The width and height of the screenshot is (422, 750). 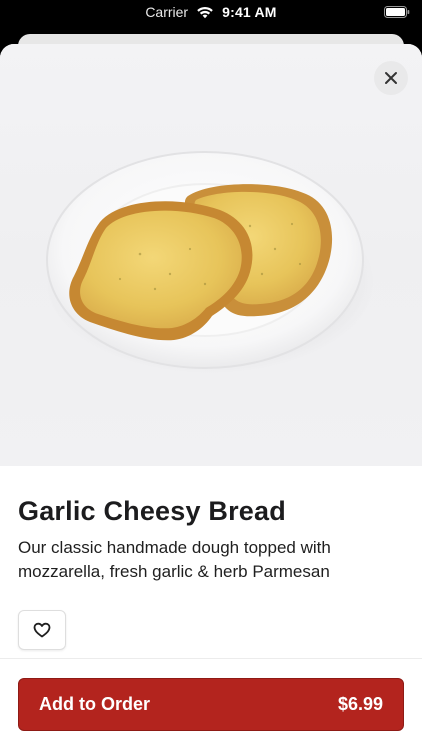 What do you see at coordinates (94, 704) in the screenshot?
I see `add-to-order-label: Add to Order` at bounding box center [94, 704].